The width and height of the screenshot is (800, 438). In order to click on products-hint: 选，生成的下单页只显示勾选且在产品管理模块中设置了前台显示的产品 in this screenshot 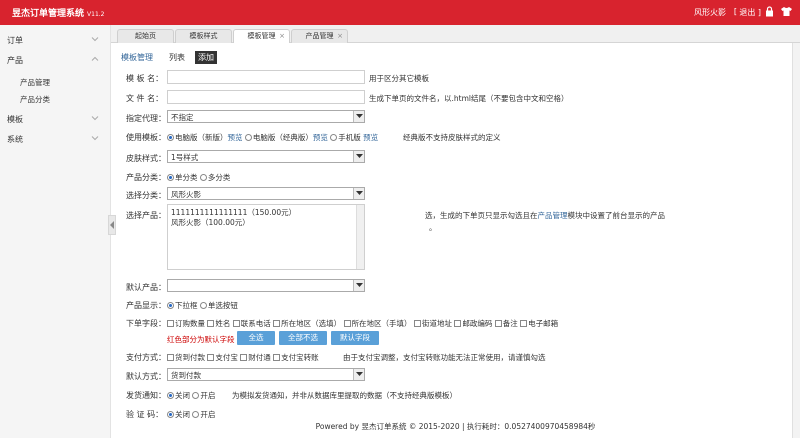, I will do `click(545, 215)`.